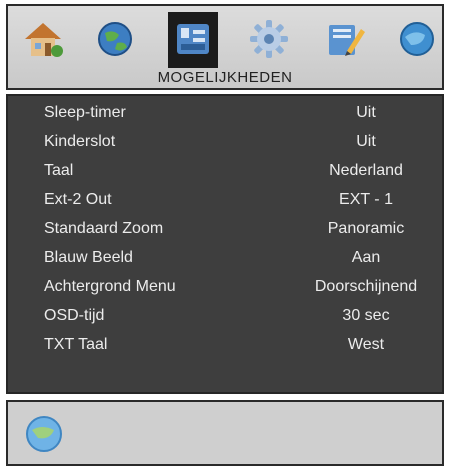 The image size is (451, 470). I want to click on setting-row-kinderslot: Kinderslot Uit, so click(225, 143).